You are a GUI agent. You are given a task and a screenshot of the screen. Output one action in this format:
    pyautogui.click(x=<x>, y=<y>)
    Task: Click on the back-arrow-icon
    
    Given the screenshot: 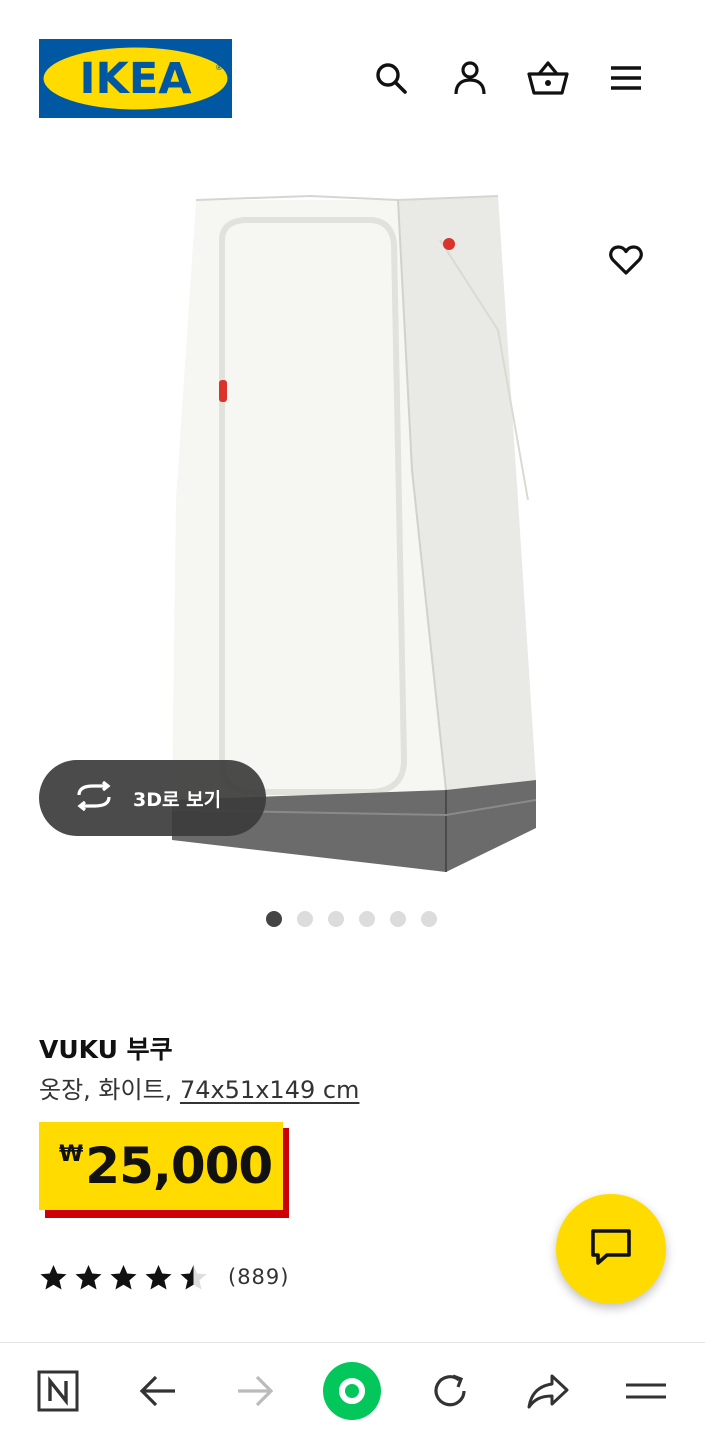 What is the action you would take?
    pyautogui.click(x=158, y=1391)
    